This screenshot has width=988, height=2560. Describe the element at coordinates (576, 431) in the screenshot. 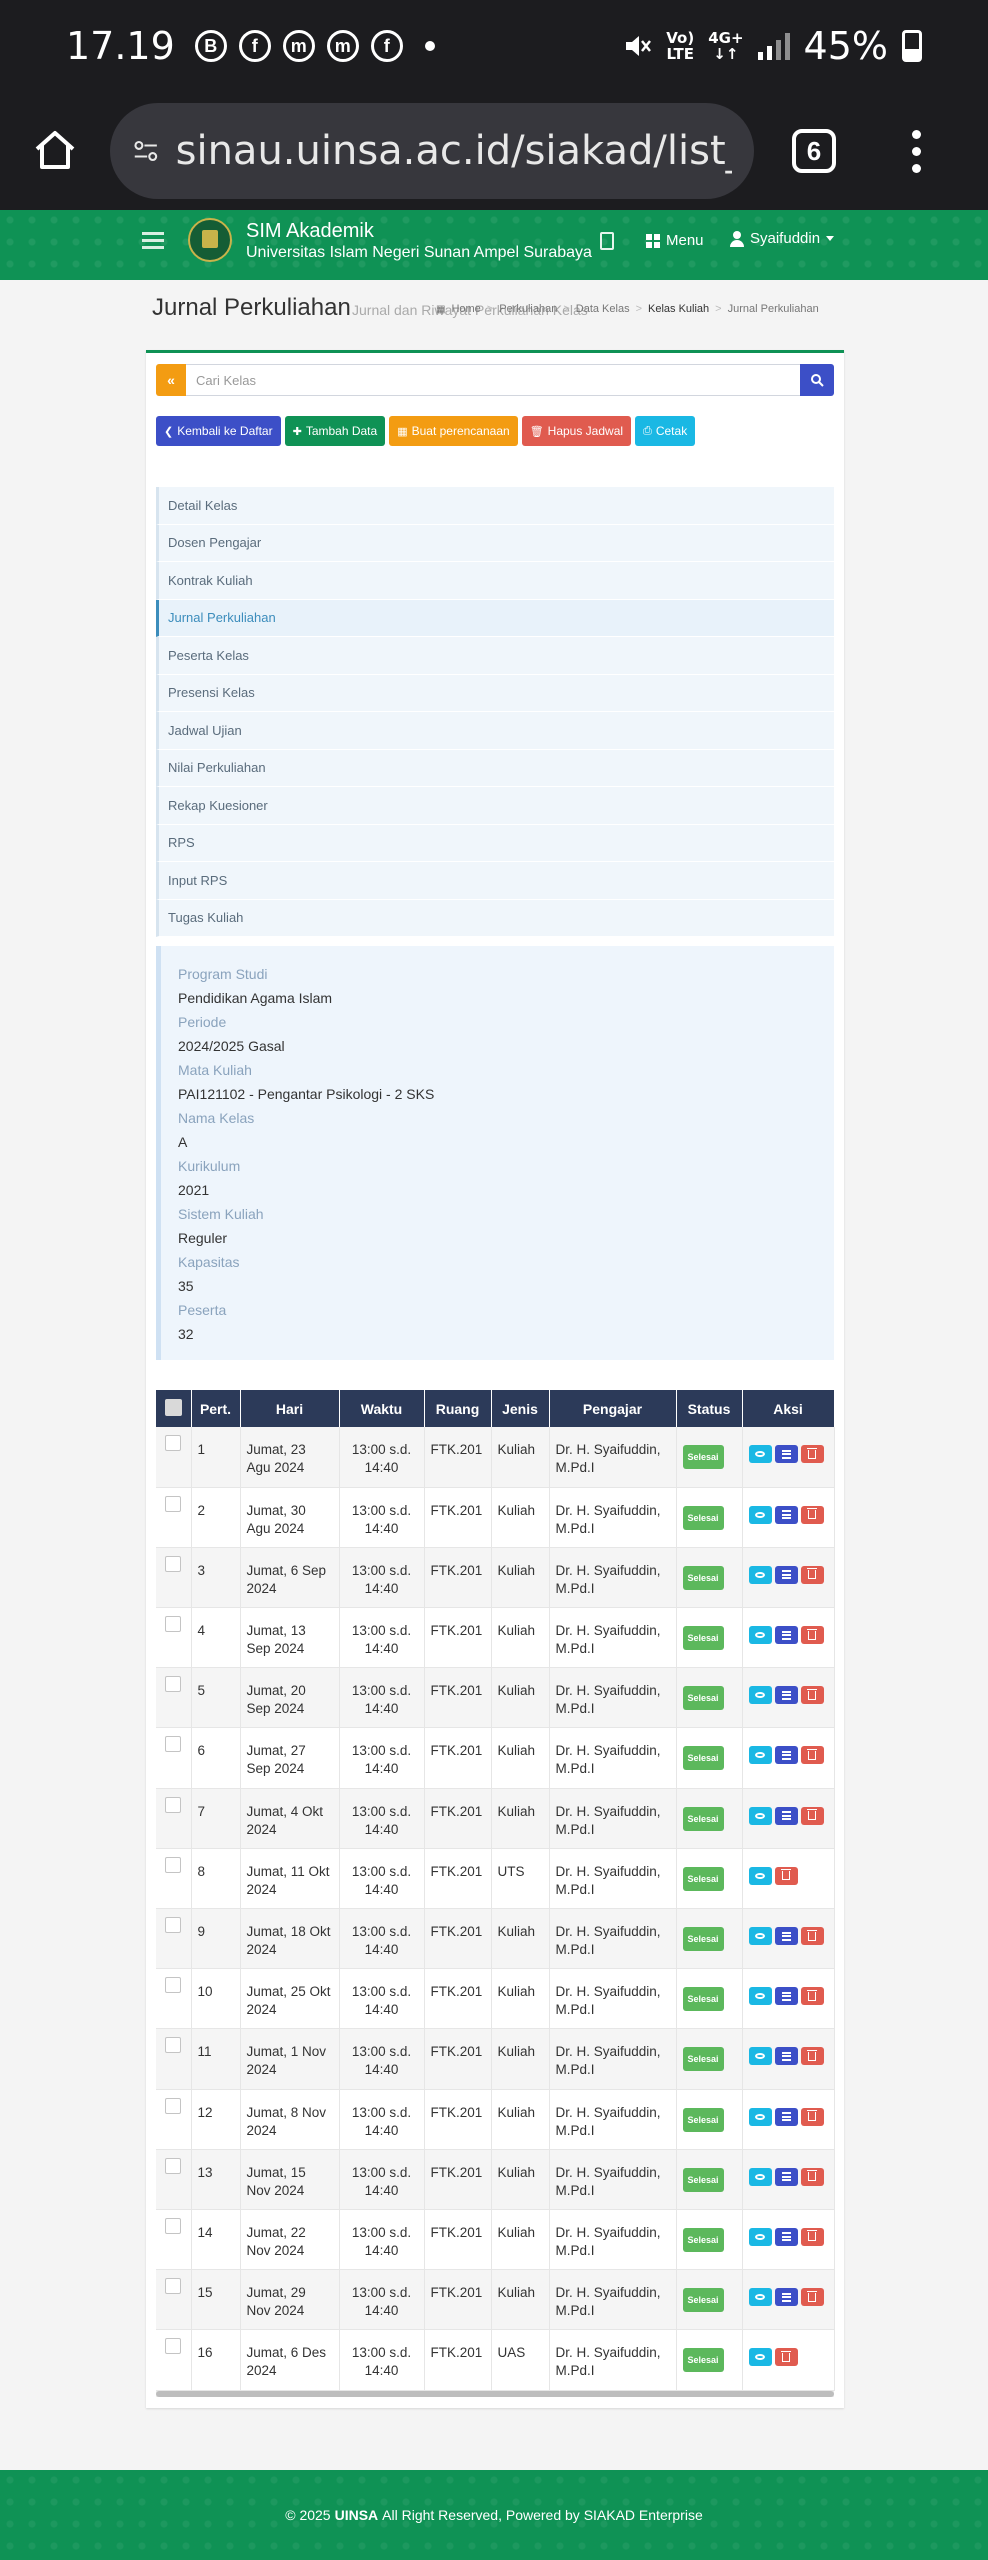

I see `delete-schedule-button: 🗑 Hapus Jadwal` at that location.